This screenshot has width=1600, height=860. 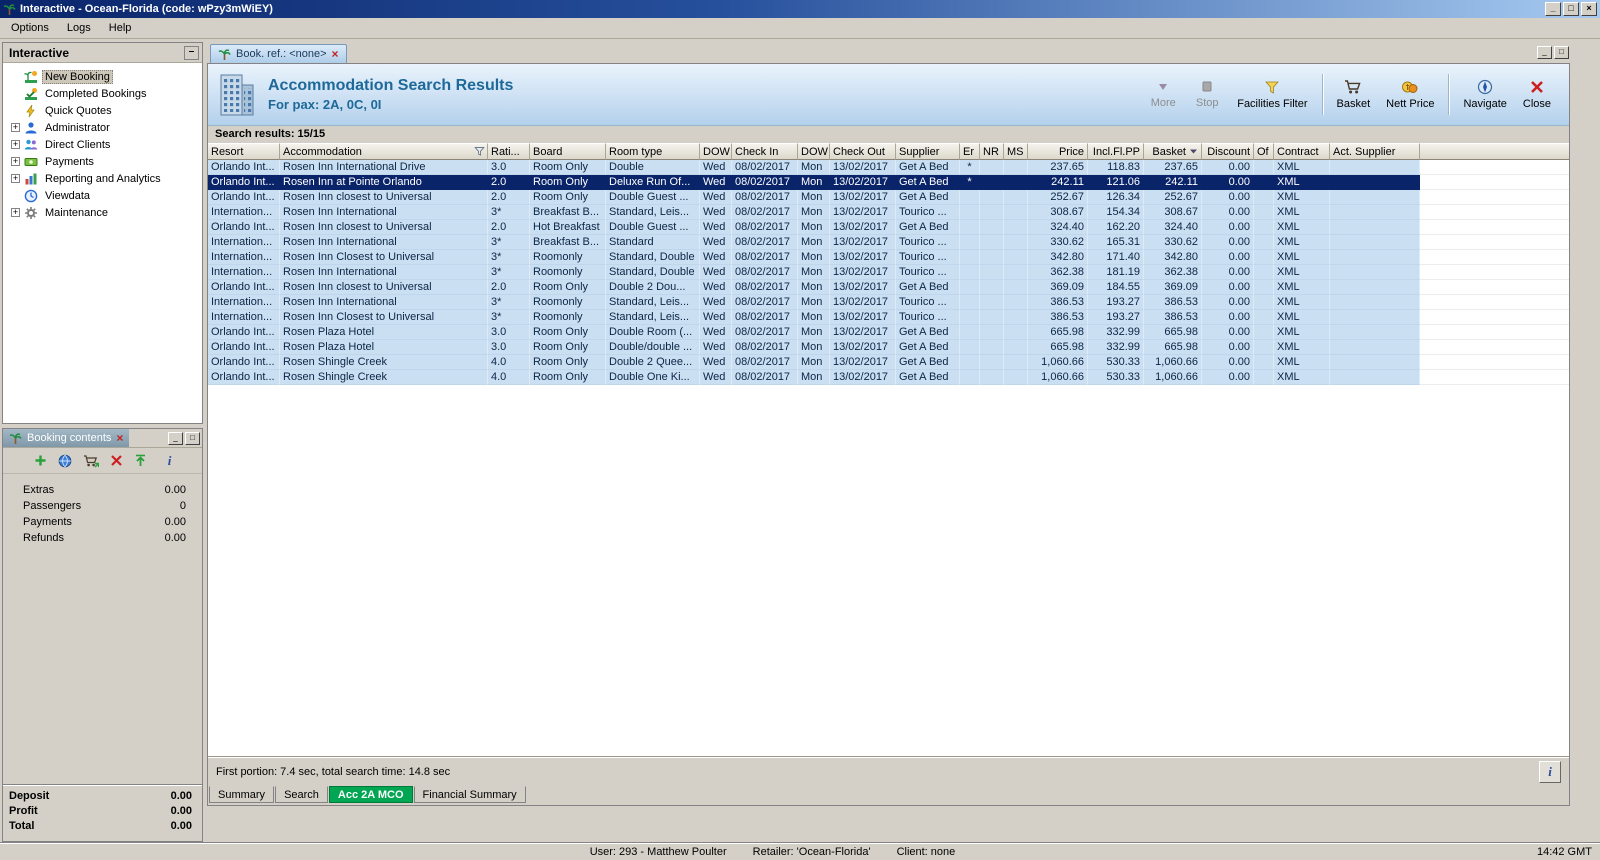 What do you see at coordinates (47, 522) in the screenshot?
I see `booking-row-label: Payments` at bounding box center [47, 522].